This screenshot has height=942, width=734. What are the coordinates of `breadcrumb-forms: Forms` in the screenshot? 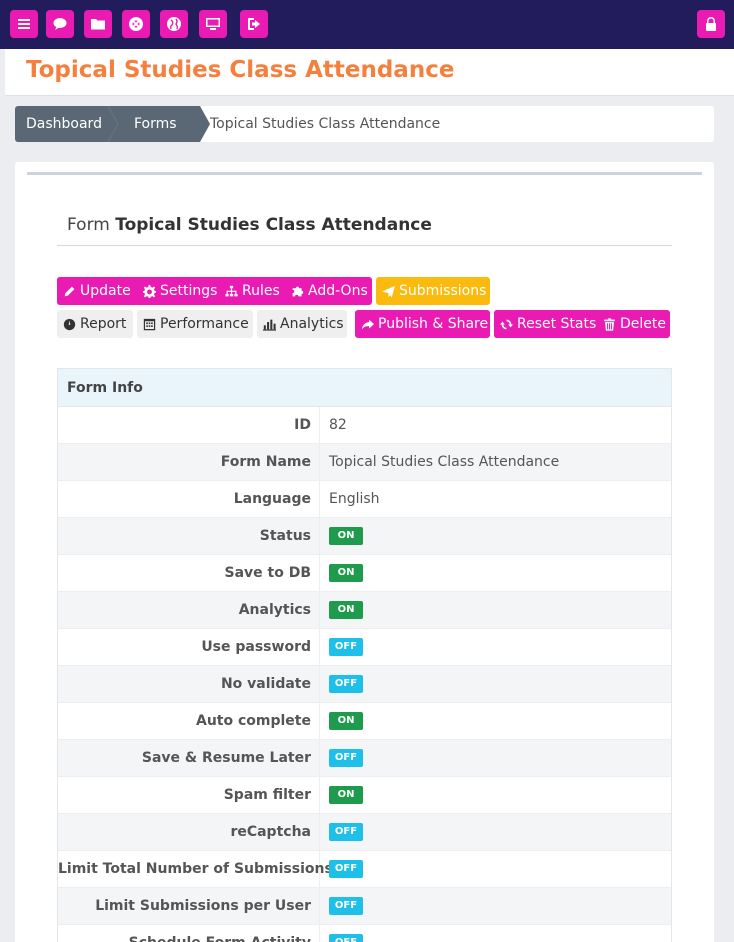 It's located at (159, 124).